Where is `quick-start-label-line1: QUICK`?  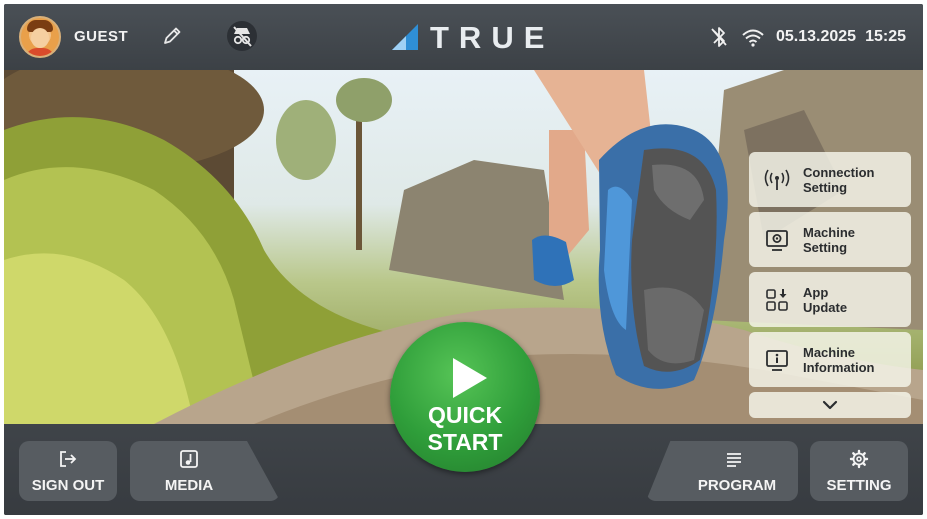
quick-start-label-line1: QUICK is located at coordinates (465, 415).